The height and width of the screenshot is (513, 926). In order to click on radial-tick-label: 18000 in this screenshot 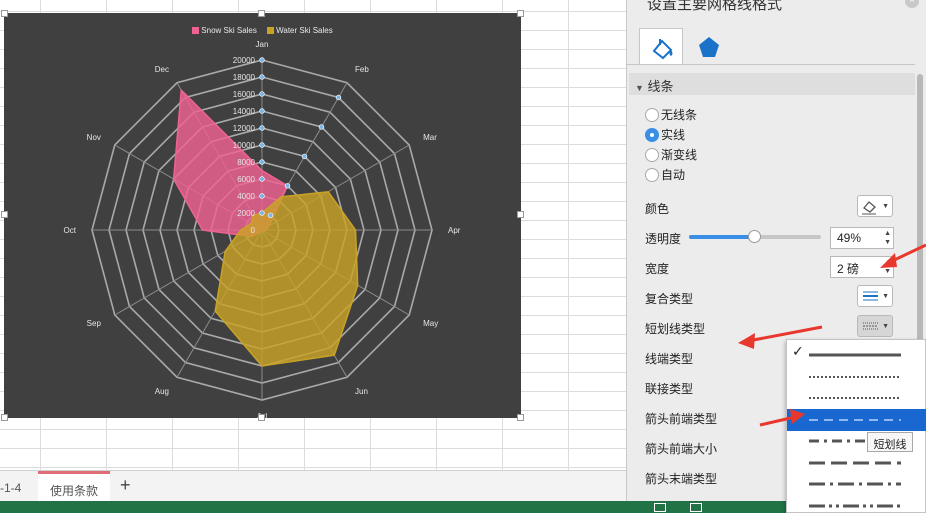, I will do `click(244, 77)`.